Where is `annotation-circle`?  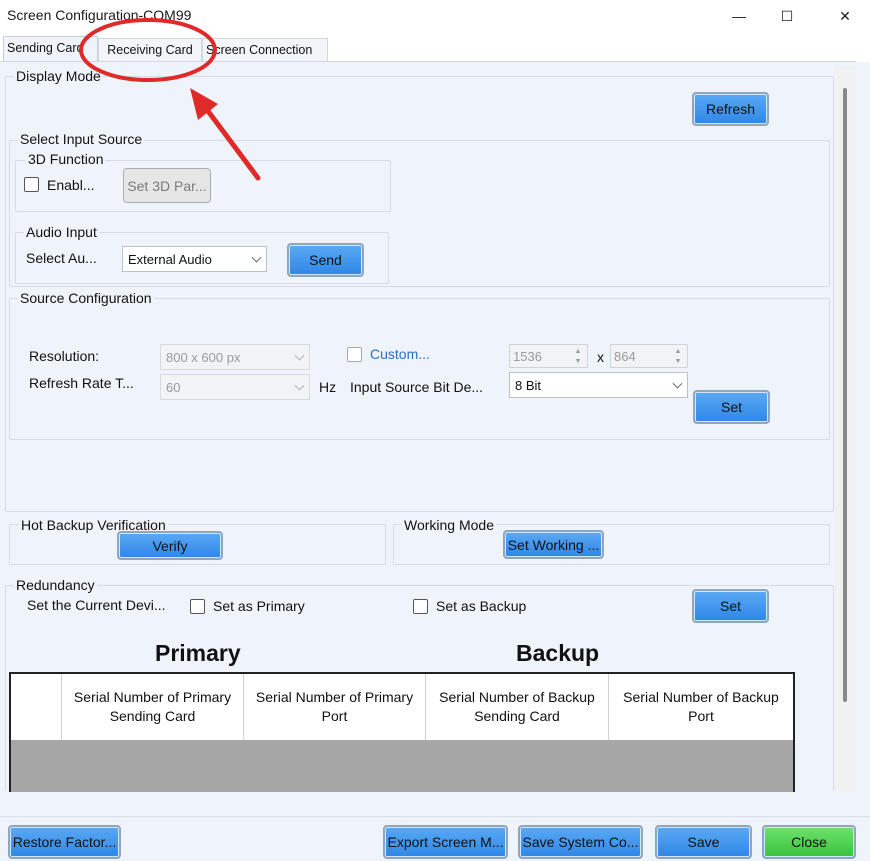
annotation-circle is located at coordinates (148, 50).